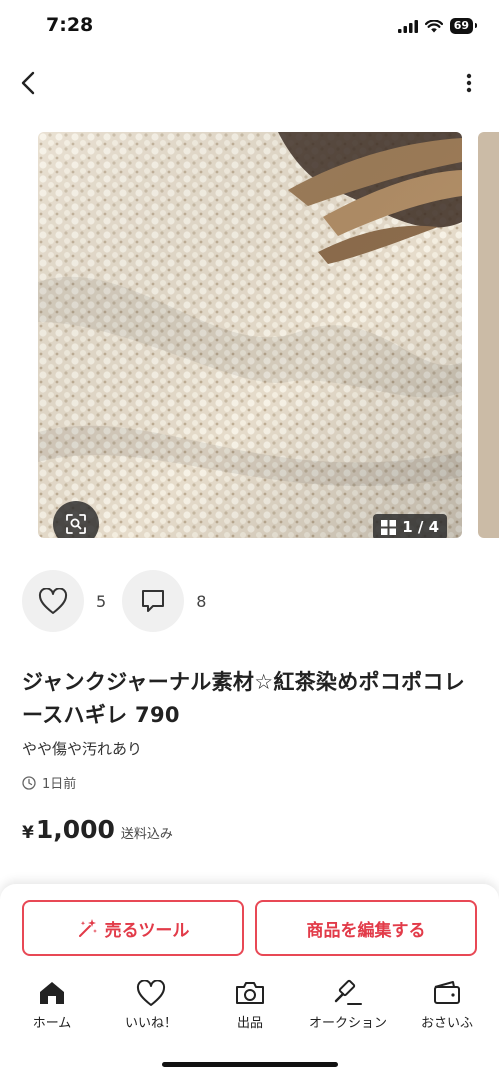  I want to click on shipping-note: 送料込み, so click(146, 834).